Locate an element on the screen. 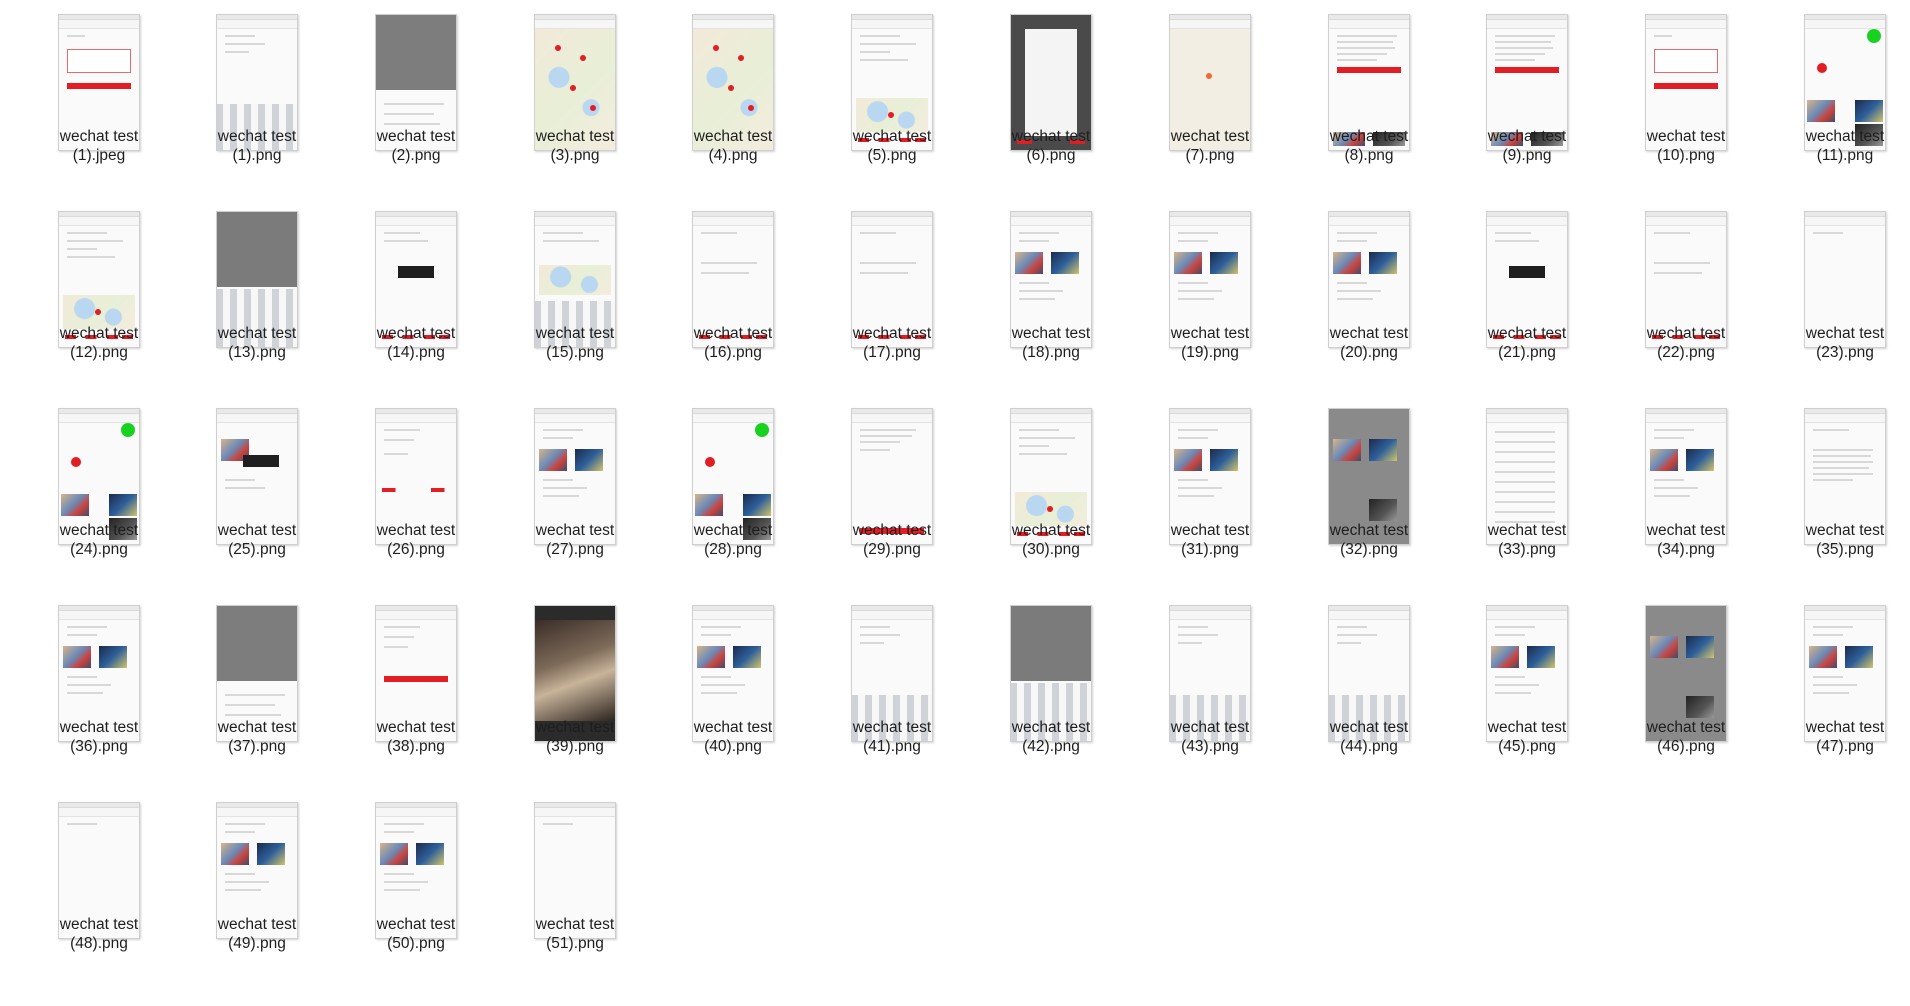 The height and width of the screenshot is (1006, 1910). file-item: wechat test (21).png is located at coordinates (1527, 296).